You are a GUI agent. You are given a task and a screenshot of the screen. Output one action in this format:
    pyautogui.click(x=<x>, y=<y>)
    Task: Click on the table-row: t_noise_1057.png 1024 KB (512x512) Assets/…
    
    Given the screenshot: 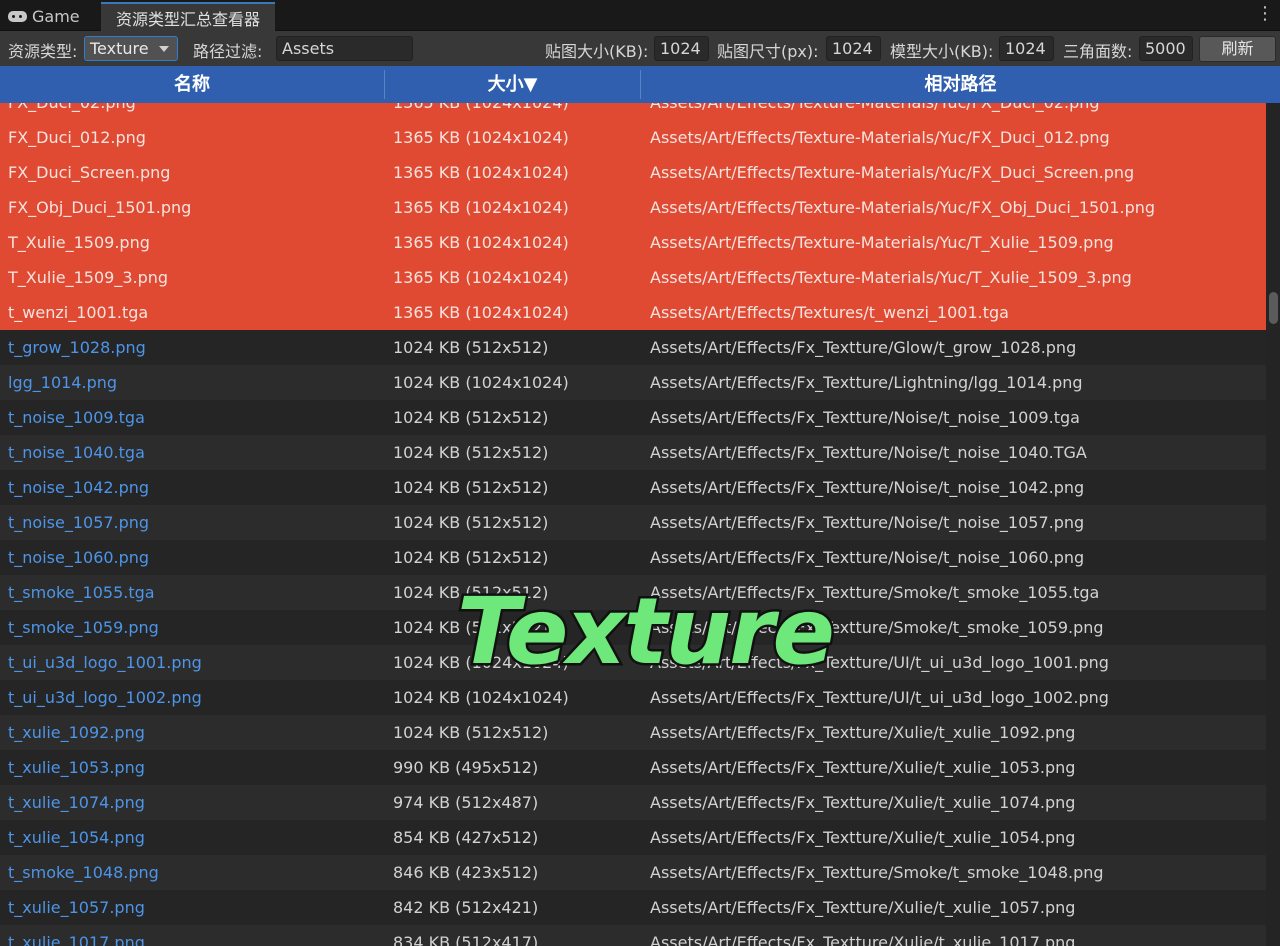 What is the action you would take?
    pyautogui.click(x=633, y=522)
    